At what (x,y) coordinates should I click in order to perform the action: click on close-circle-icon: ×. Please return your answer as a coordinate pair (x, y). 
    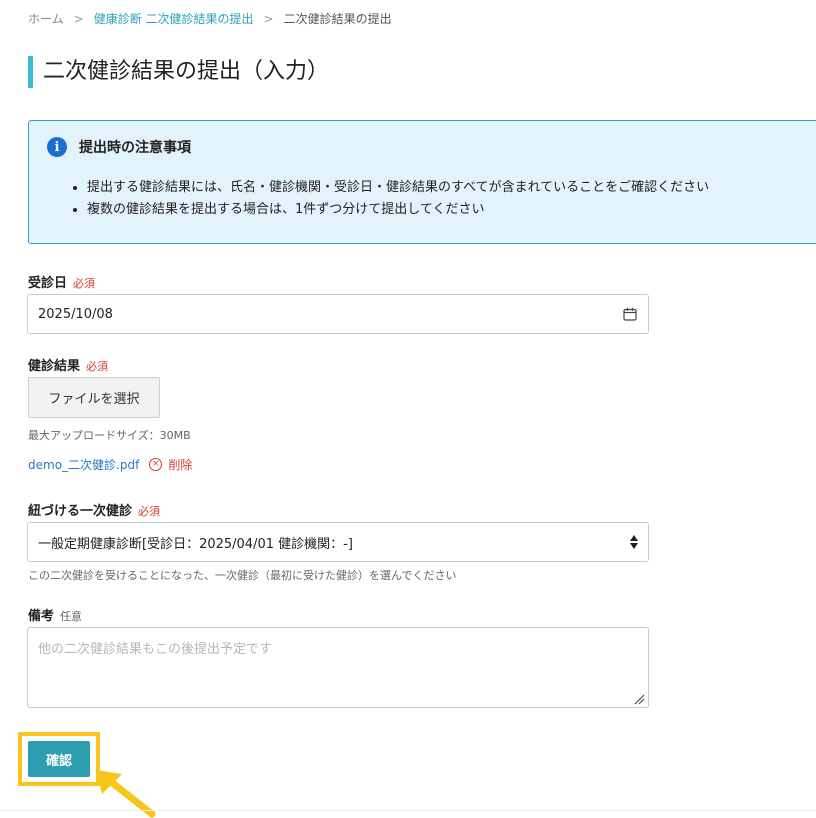
    Looking at the image, I should click on (156, 464).